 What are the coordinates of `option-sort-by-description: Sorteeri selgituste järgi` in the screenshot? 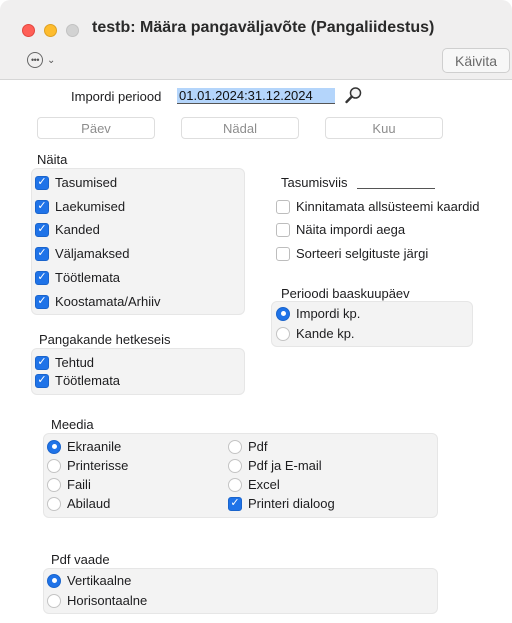 It's located at (352, 253).